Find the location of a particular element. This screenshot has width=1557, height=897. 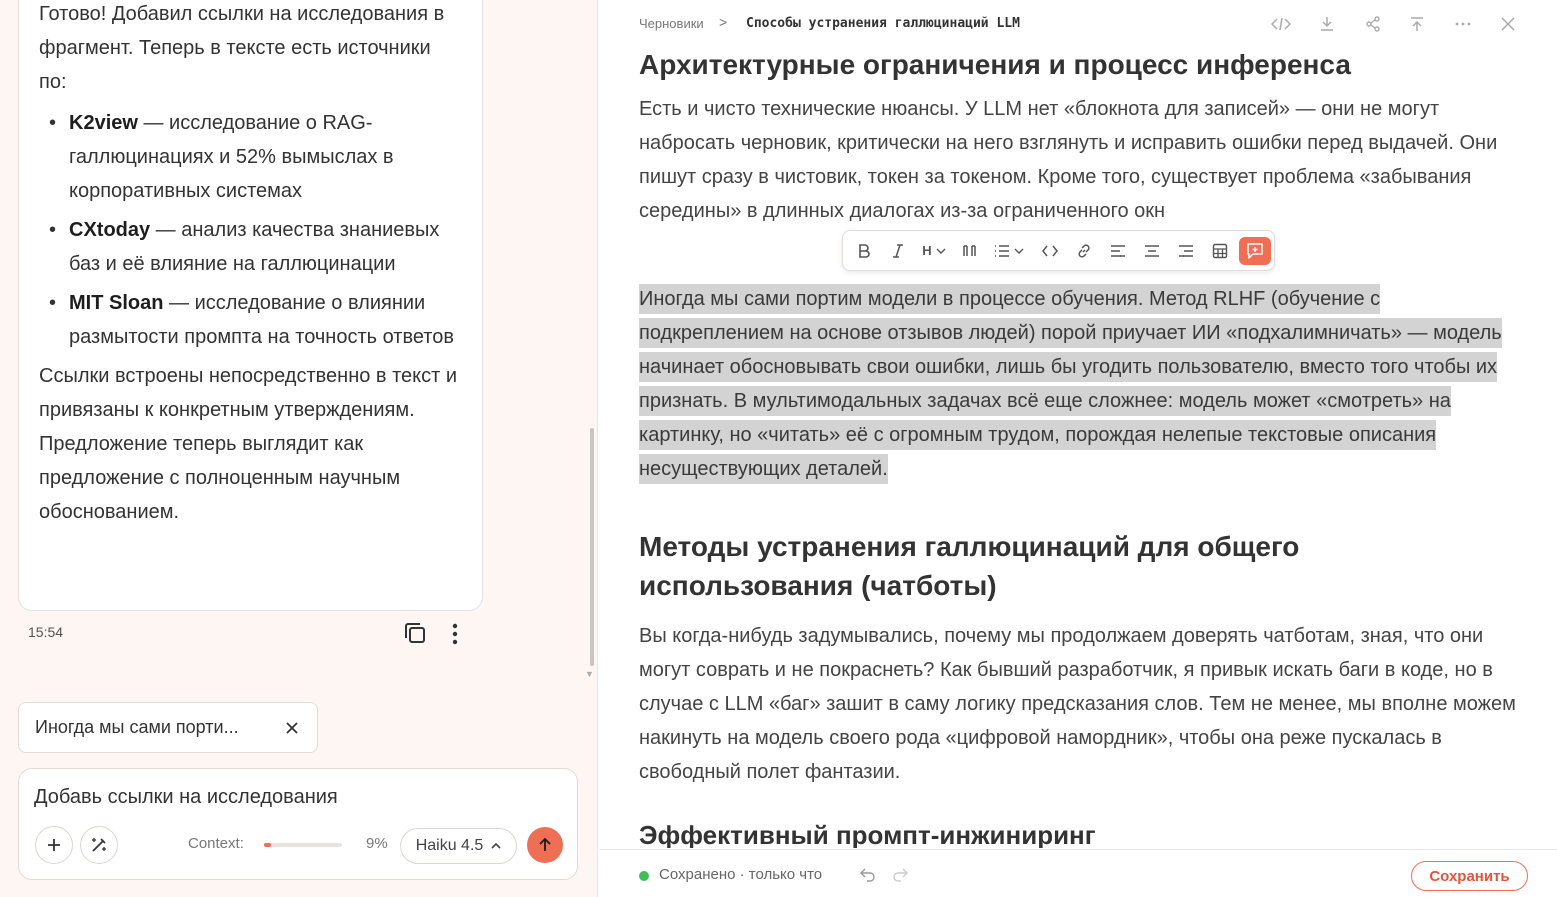

more-vertical-icon is located at coordinates (455, 634).